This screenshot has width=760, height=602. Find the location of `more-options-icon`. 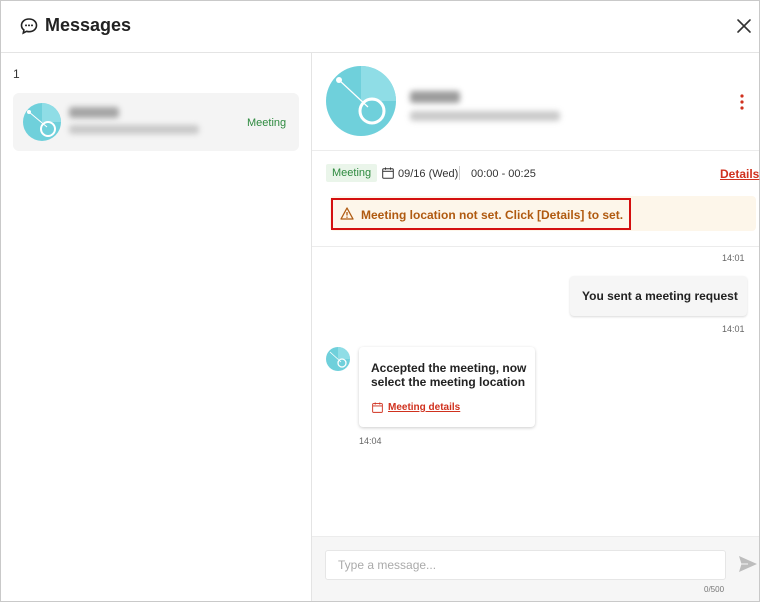

more-options-icon is located at coordinates (742, 102).